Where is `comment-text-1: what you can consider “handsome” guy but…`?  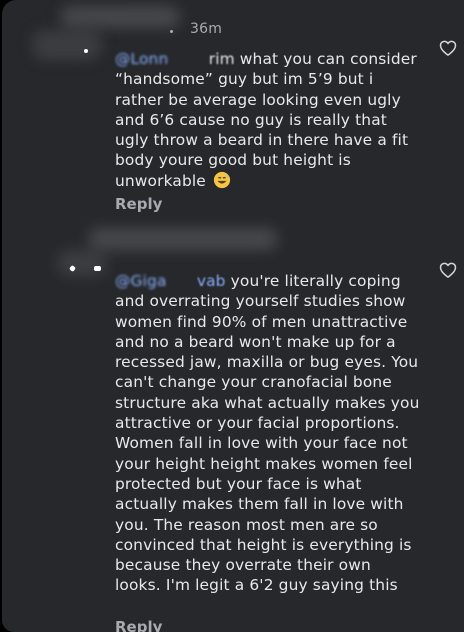 comment-text-1: what you can consider “handsome” guy but… is located at coordinates (266, 120).